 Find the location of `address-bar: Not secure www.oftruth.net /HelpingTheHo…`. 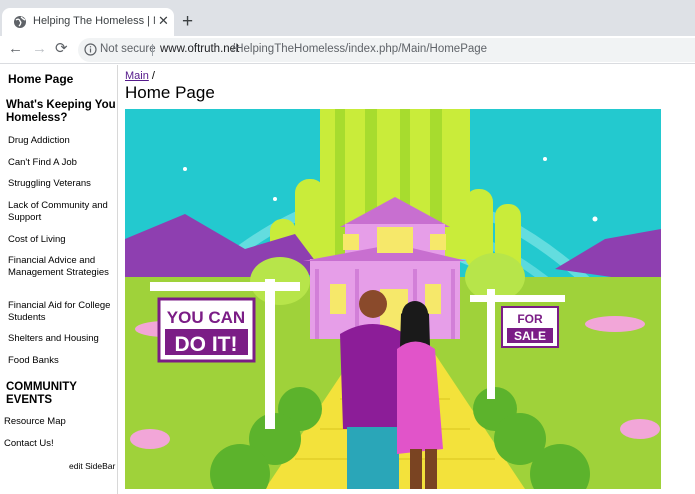

address-bar: Not secure www.oftruth.net /HelpingTheHo… is located at coordinates (386, 50).